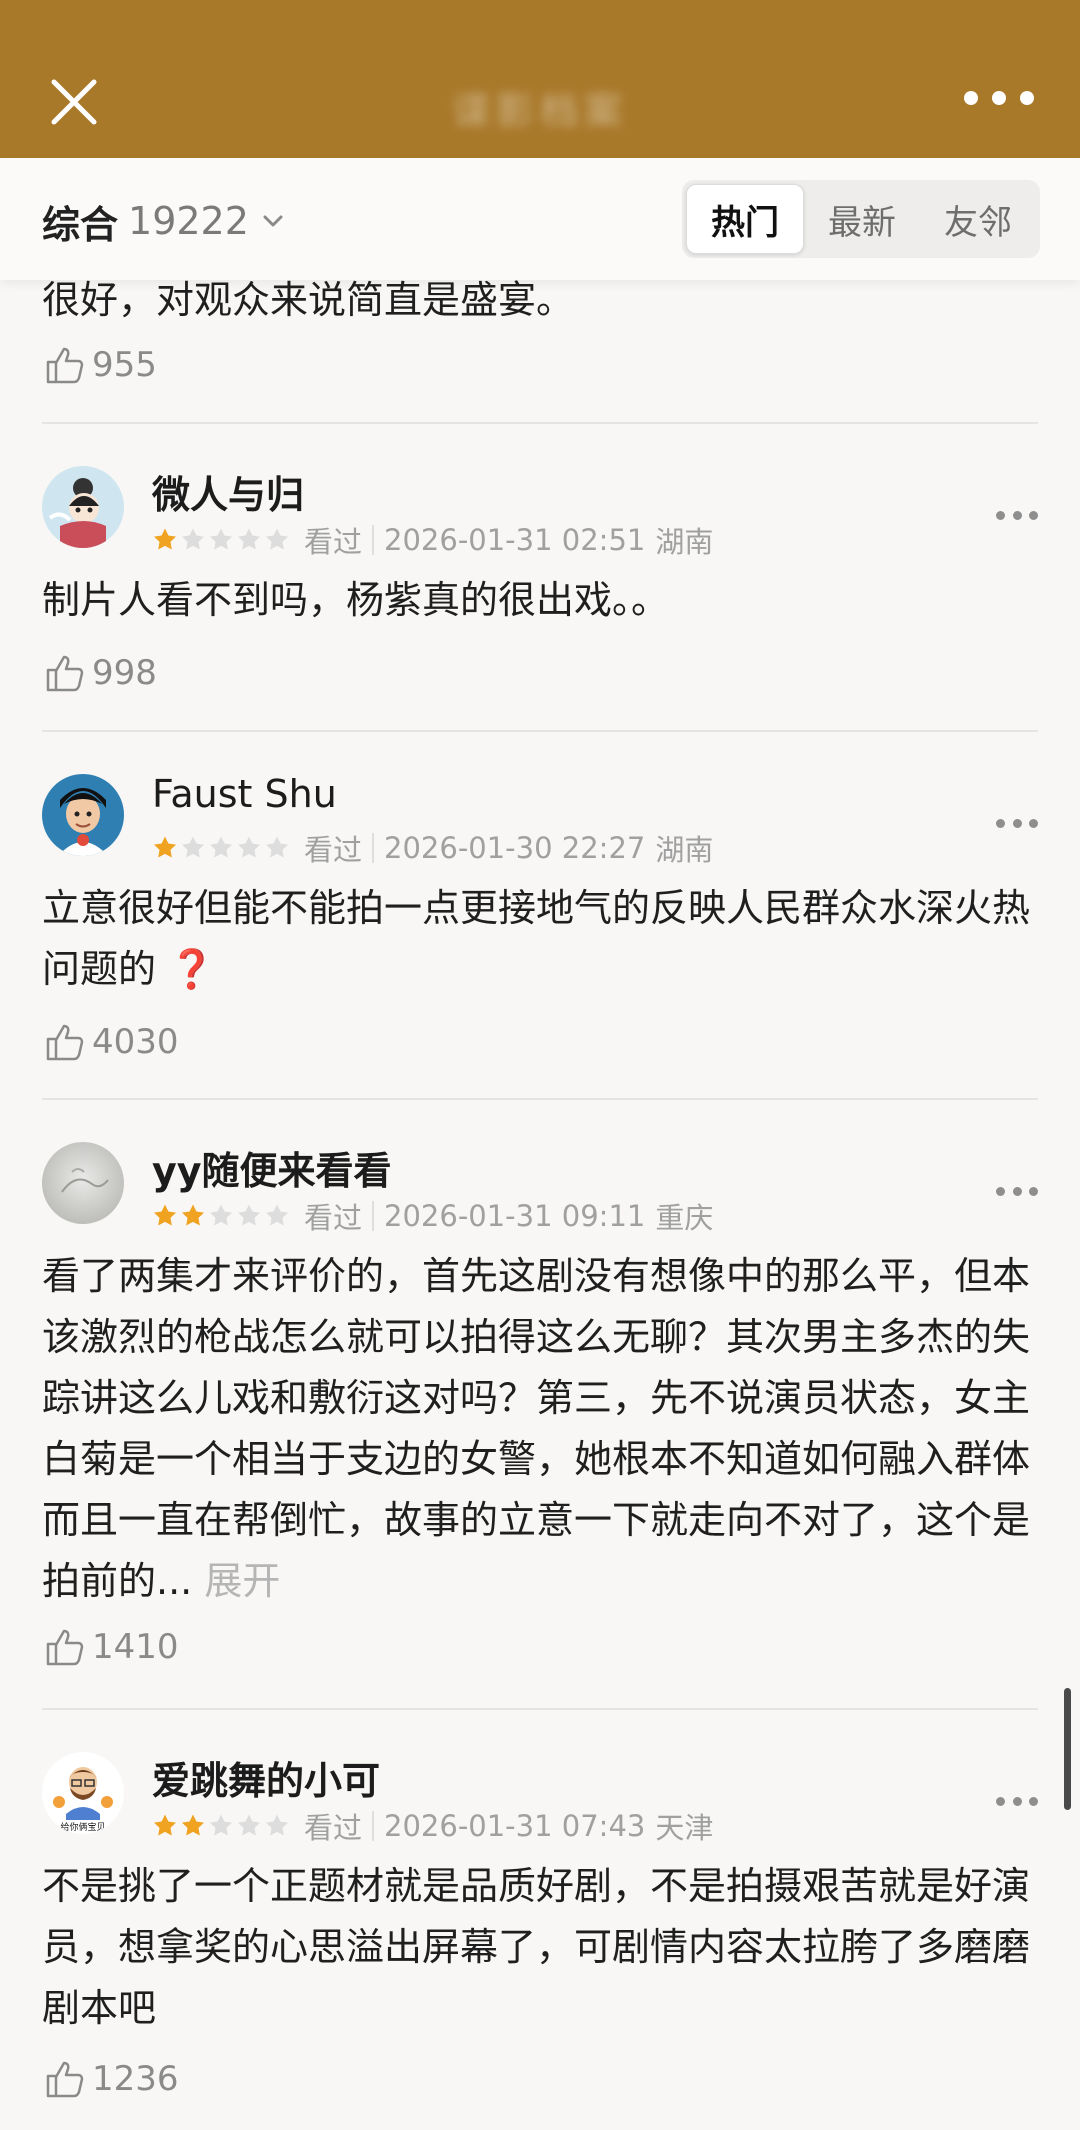 The height and width of the screenshot is (2130, 1080). I want to click on review-meta: 看过 2026-01-30 22:27 湖南, so click(433, 848).